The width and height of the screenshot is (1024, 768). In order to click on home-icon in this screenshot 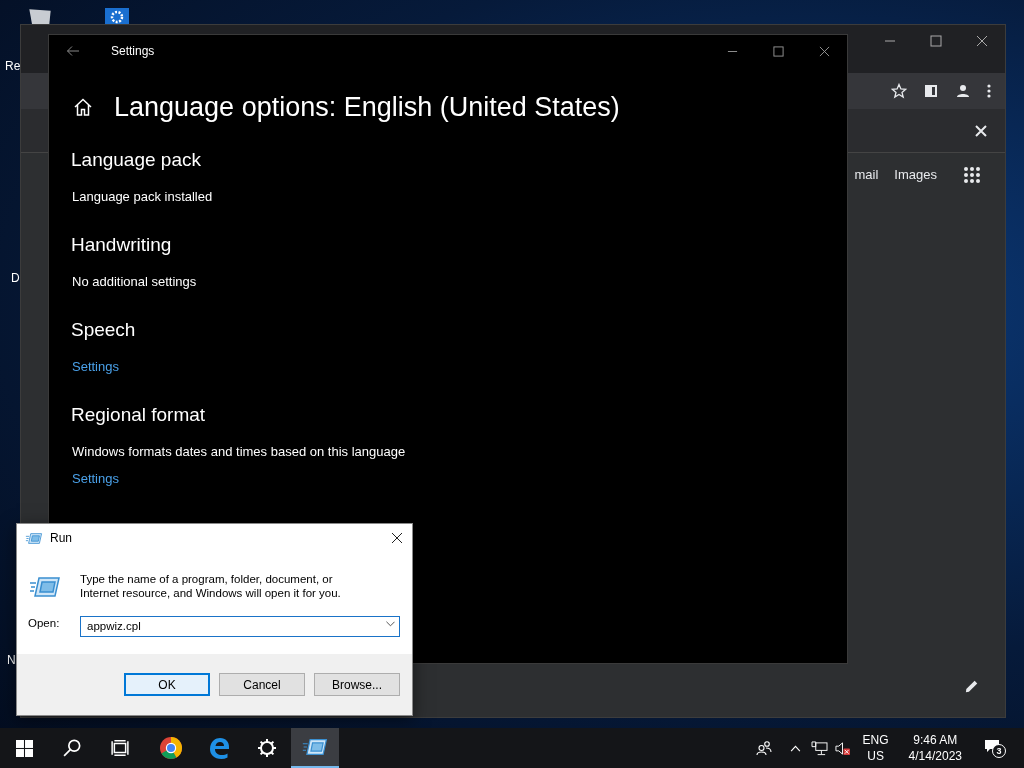, I will do `click(83, 107)`.